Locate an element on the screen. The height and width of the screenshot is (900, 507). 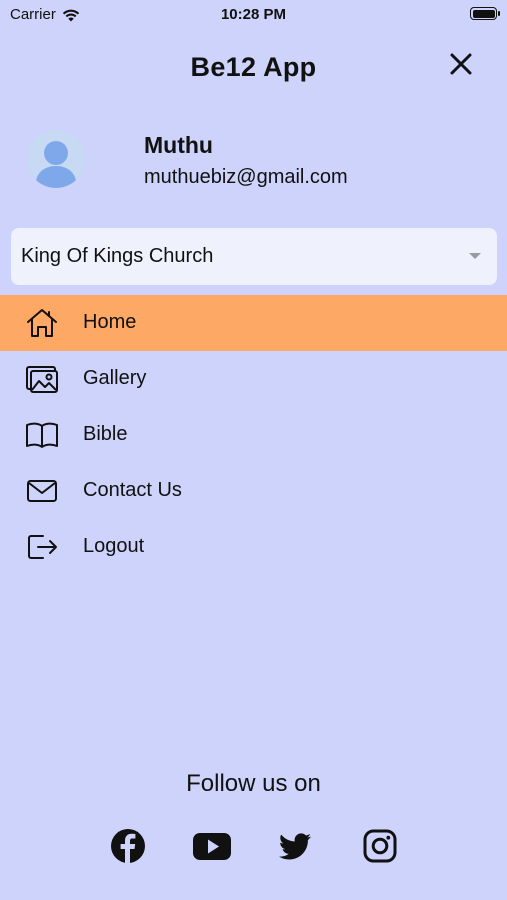
app-title: Be12 App is located at coordinates (253, 67).